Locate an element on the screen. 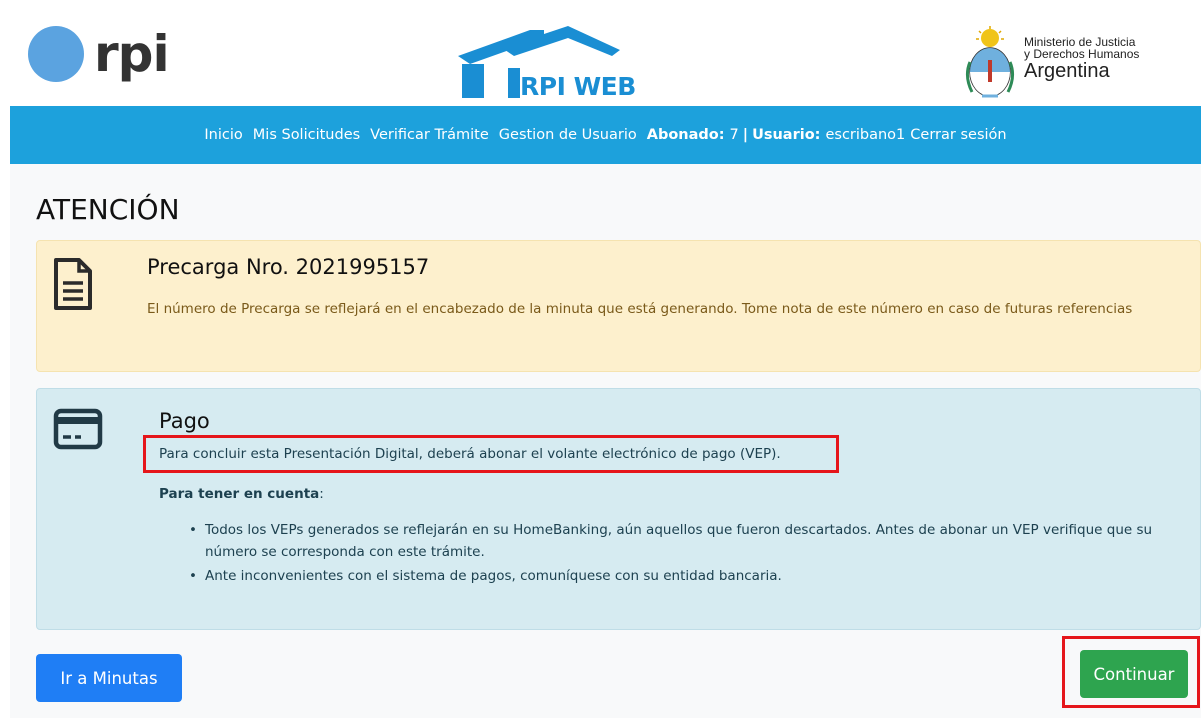 This screenshot has width=1201, height=718. usuario-value: escribano1 is located at coordinates (865, 135).